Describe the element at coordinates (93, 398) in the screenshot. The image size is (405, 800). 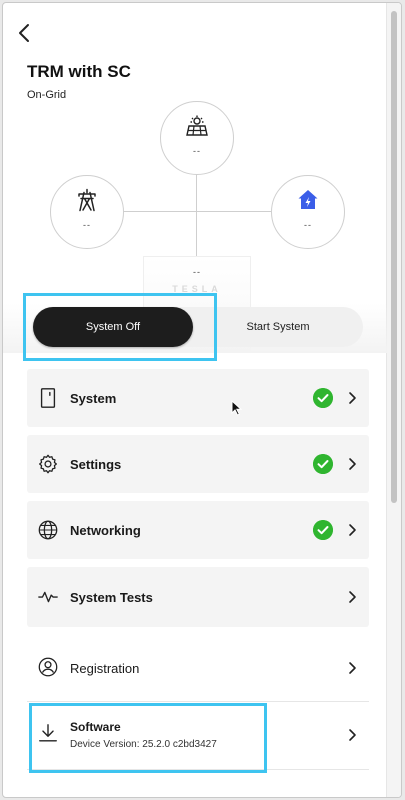
I see `menu-item-label: System` at that location.